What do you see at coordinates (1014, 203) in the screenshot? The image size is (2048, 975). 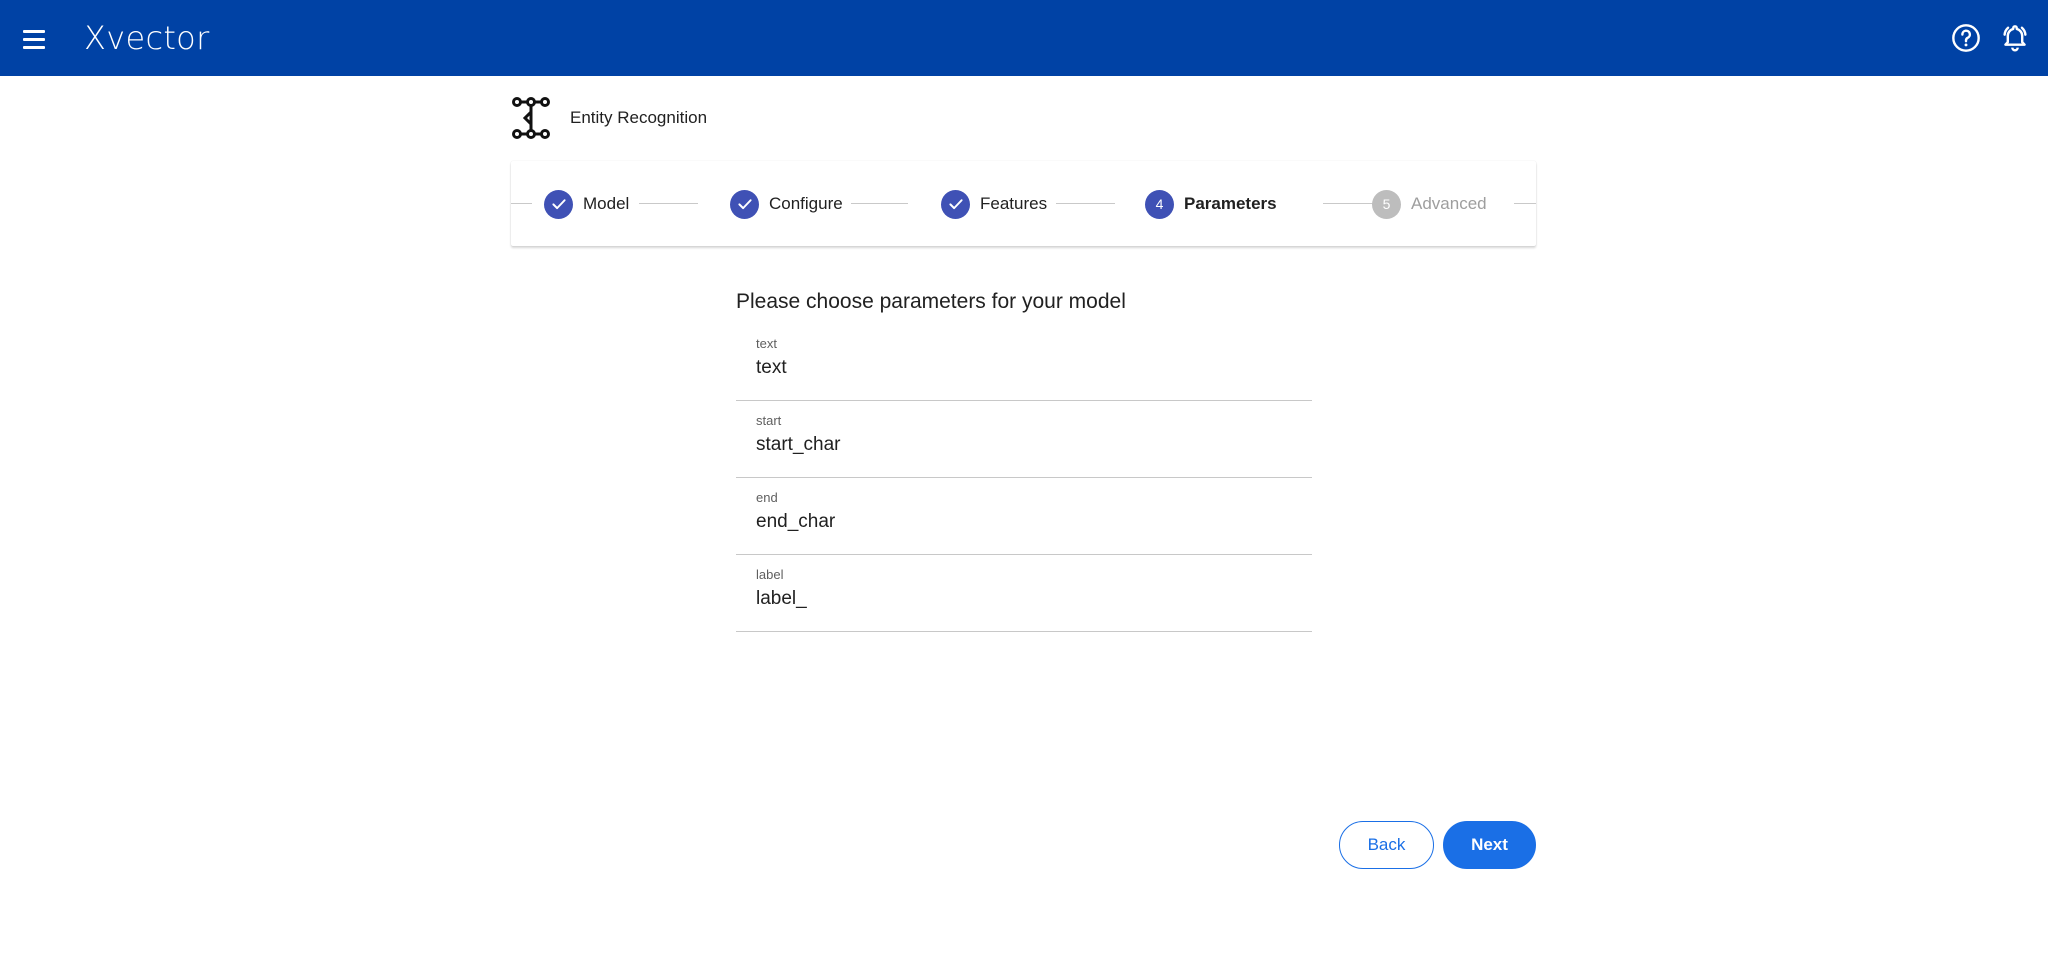 I see `step-label: Features` at bounding box center [1014, 203].